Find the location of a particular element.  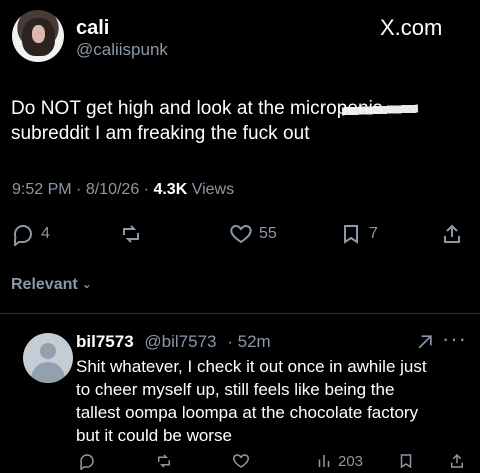

like-button: 55 is located at coordinates (253, 234).